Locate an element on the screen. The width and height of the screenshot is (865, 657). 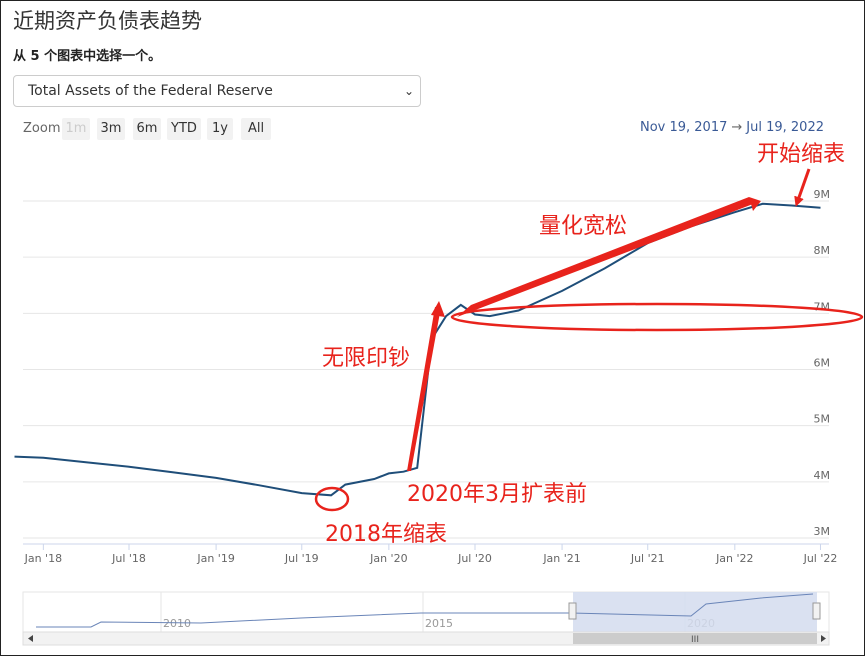
x-tick-label: Jan '21 is located at coordinates (561, 558).